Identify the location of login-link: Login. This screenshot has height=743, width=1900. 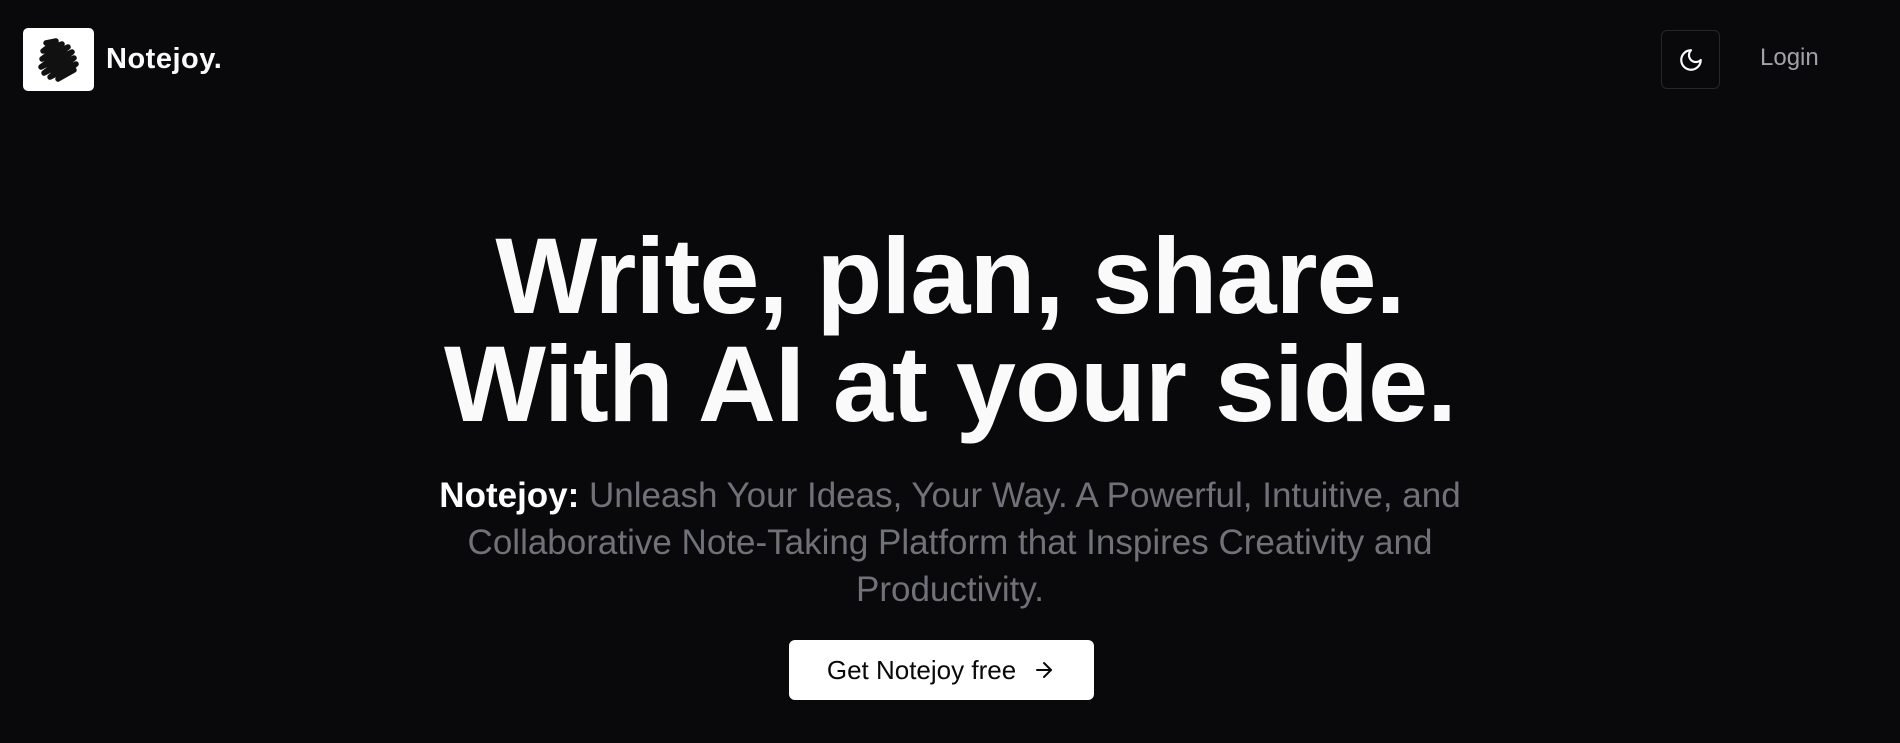
(1789, 58).